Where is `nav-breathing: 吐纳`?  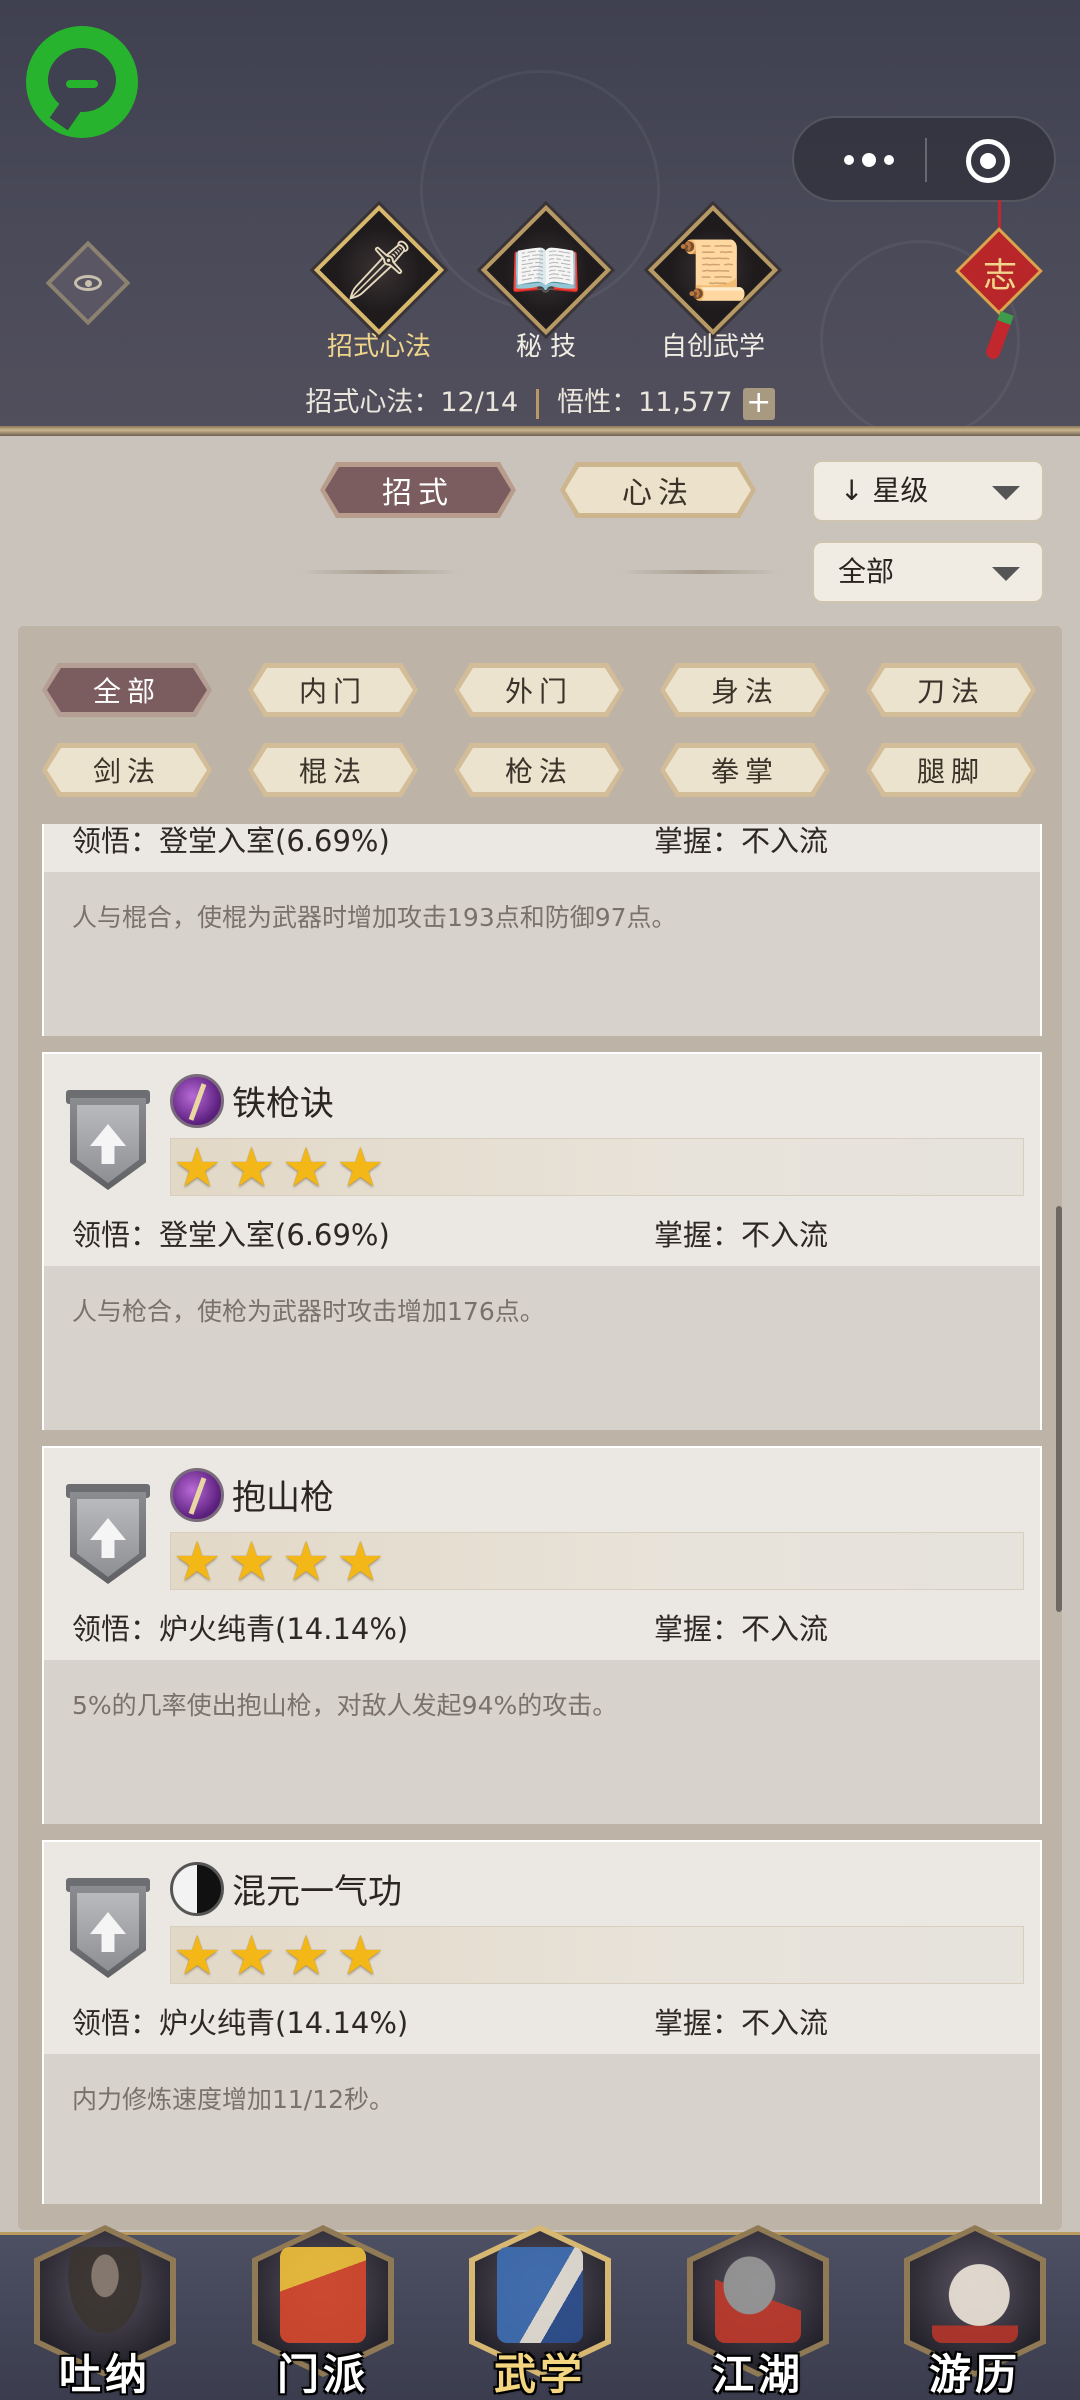 nav-breathing: 吐纳 is located at coordinates (105, 2311).